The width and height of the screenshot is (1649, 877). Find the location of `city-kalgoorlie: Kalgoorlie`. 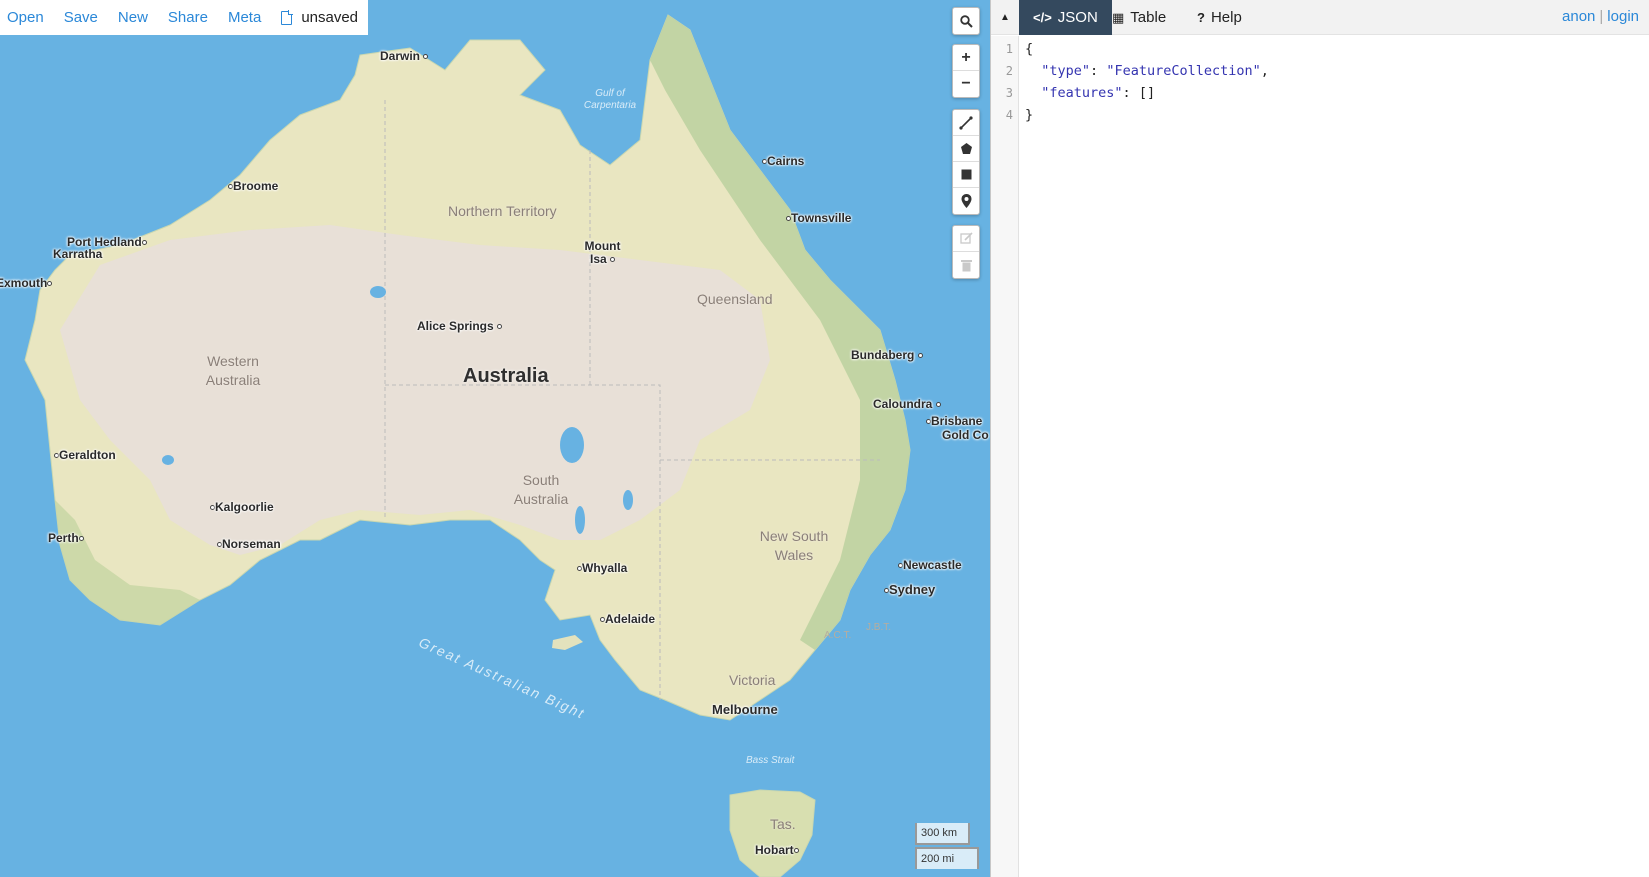

city-kalgoorlie: Kalgoorlie is located at coordinates (242, 507).